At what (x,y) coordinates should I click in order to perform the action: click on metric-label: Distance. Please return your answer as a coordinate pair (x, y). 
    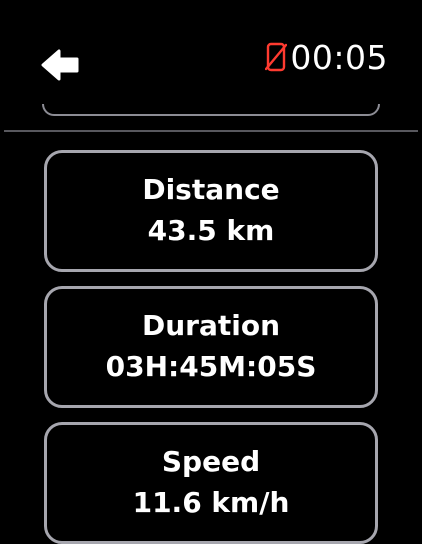
    Looking at the image, I should click on (211, 190).